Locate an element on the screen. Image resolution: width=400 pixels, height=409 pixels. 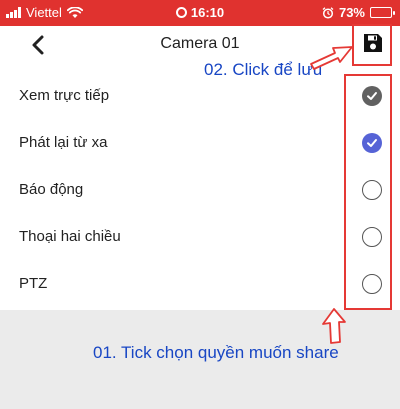
permission-label: Xem trực tiếp is located at coordinates (64, 95).